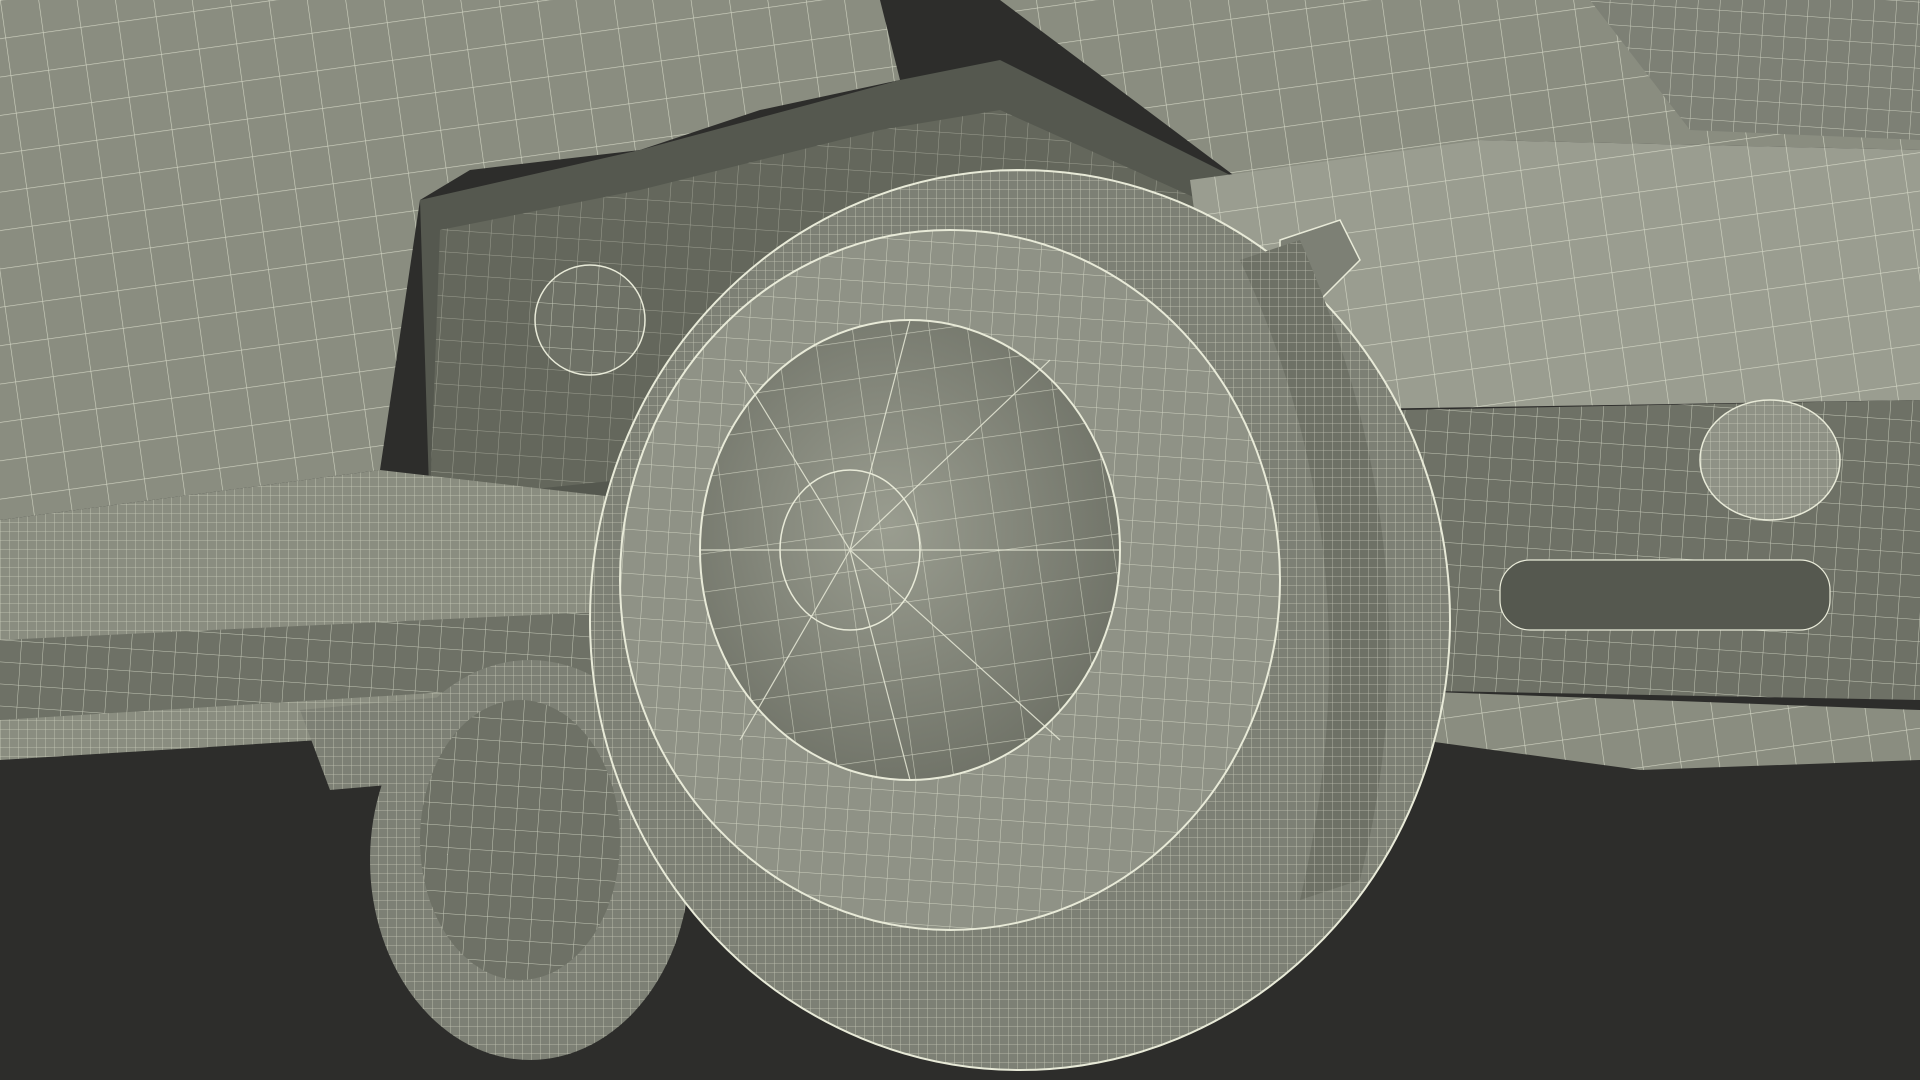 The width and height of the screenshot is (1920, 1080). Describe the element at coordinates (1650, 584) in the screenshot. I see `rear-suspension` at that location.